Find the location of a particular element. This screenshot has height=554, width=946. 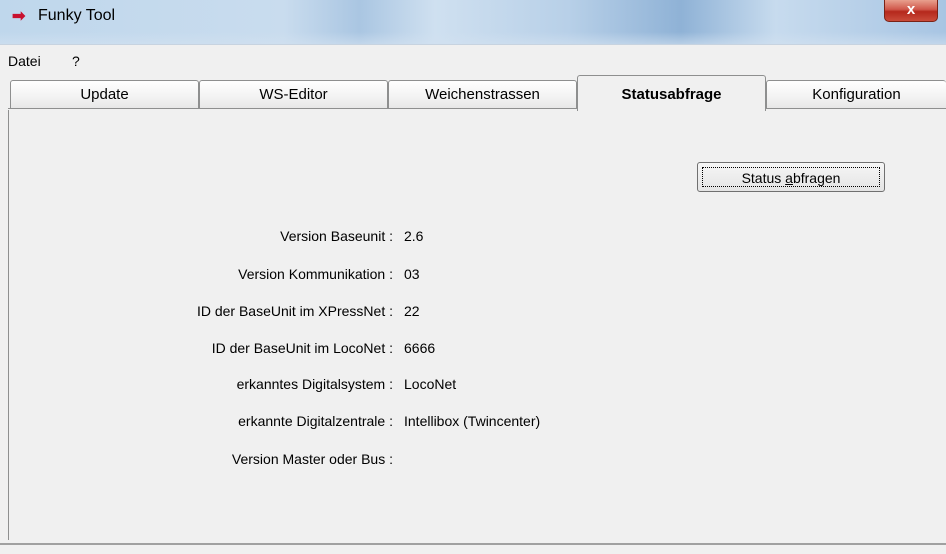

window-bottom is located at coordinates (473, 549).